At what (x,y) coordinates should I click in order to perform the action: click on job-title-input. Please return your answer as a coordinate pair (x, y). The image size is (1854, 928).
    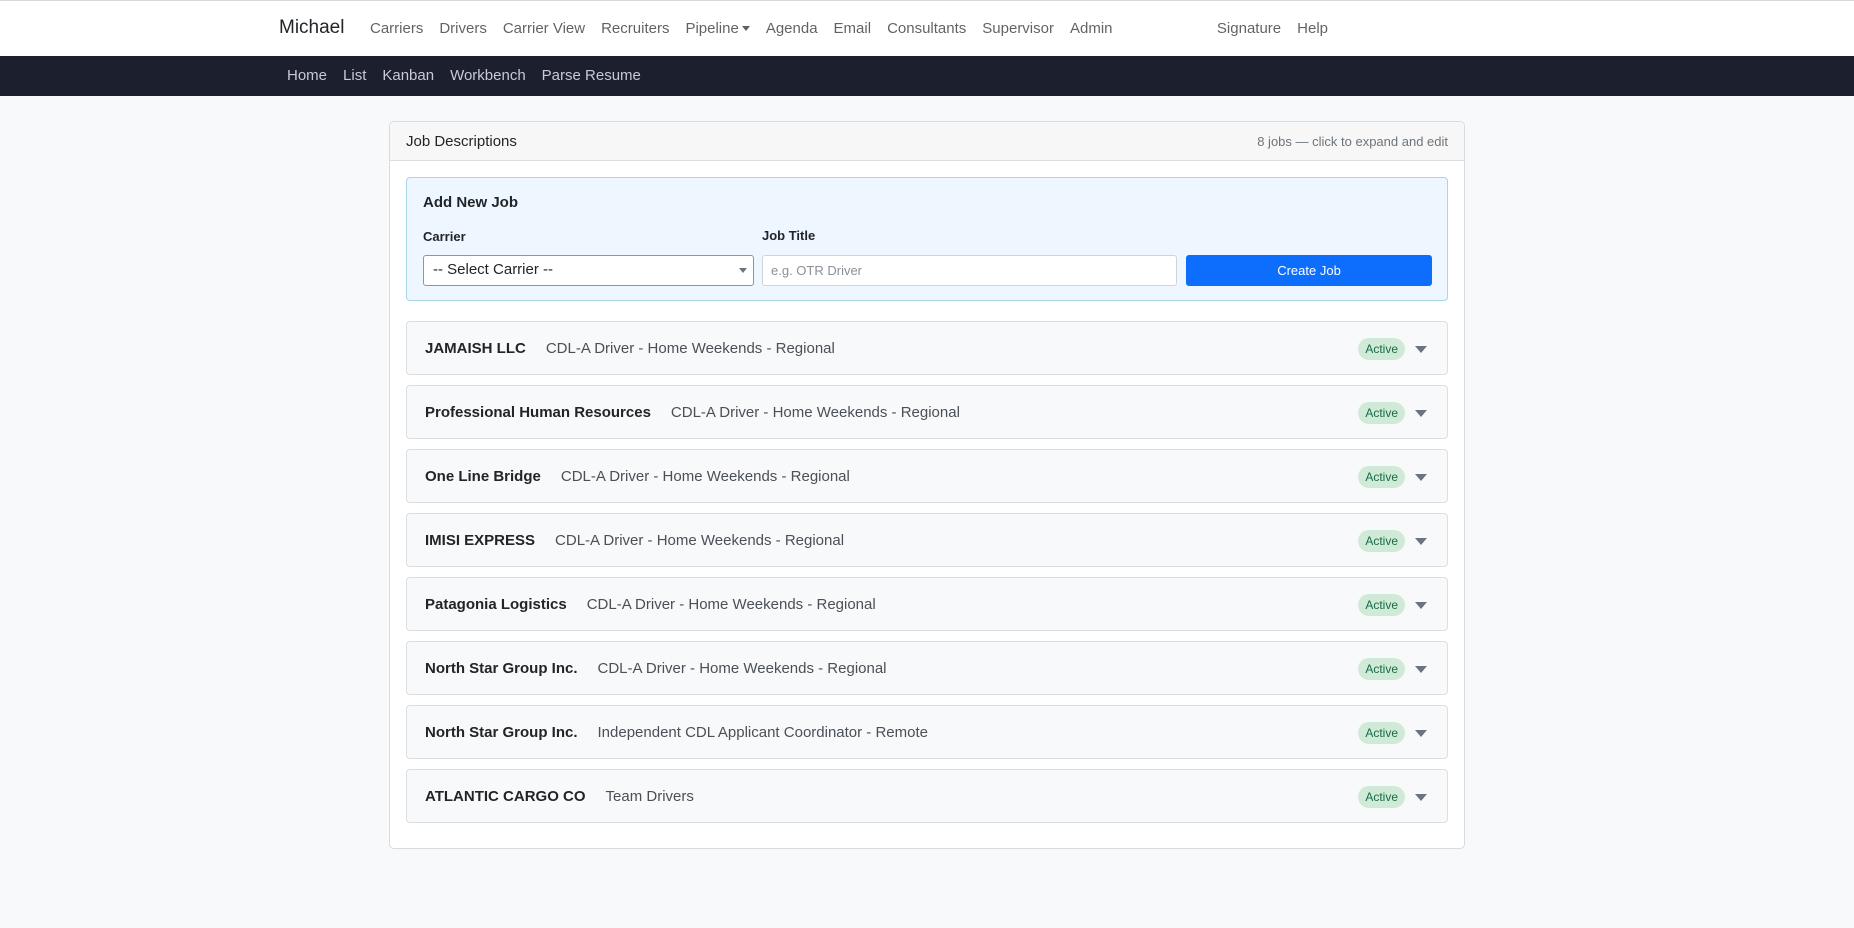
    Looking at the image, I should click on (969, 270).